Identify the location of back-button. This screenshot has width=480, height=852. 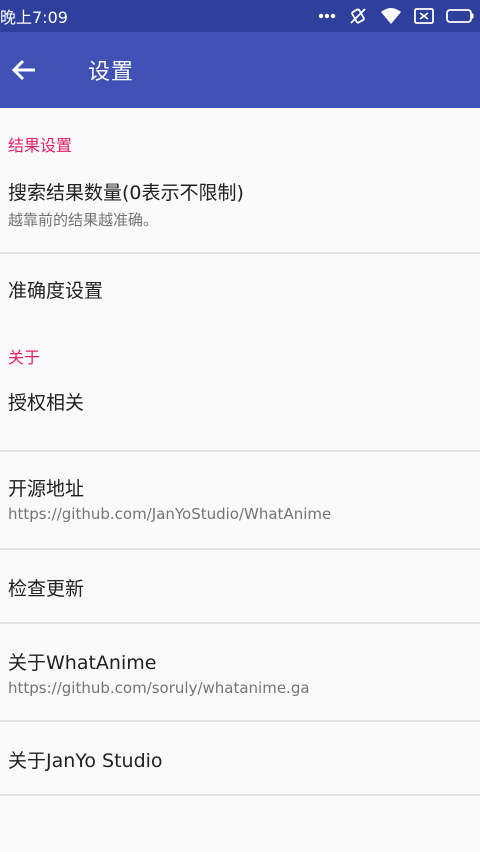
(24, 70).